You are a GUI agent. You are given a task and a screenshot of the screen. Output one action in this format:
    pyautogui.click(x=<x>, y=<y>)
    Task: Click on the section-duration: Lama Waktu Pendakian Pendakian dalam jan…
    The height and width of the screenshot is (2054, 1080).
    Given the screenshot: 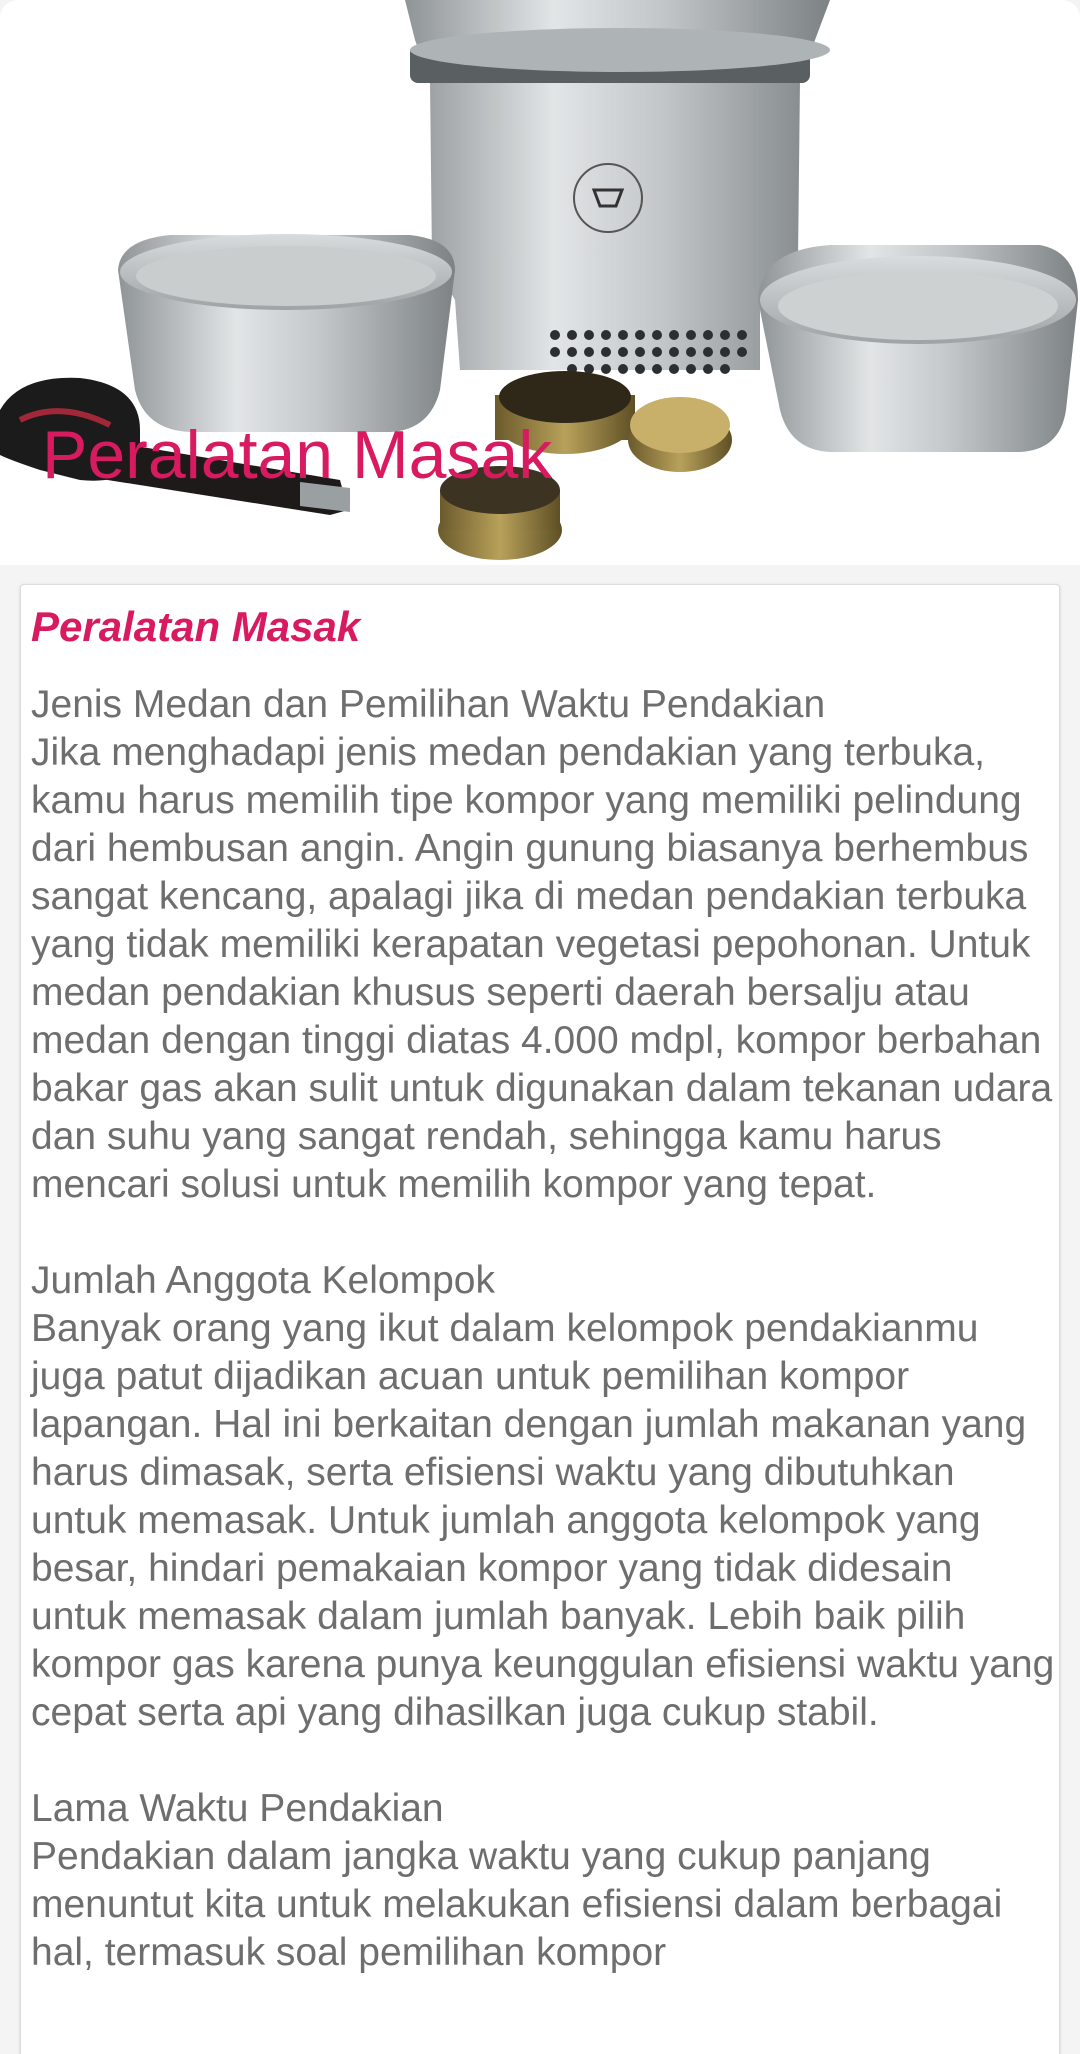 What is the action you would take?
    pyautogui.click(x=543, y=1881)
    